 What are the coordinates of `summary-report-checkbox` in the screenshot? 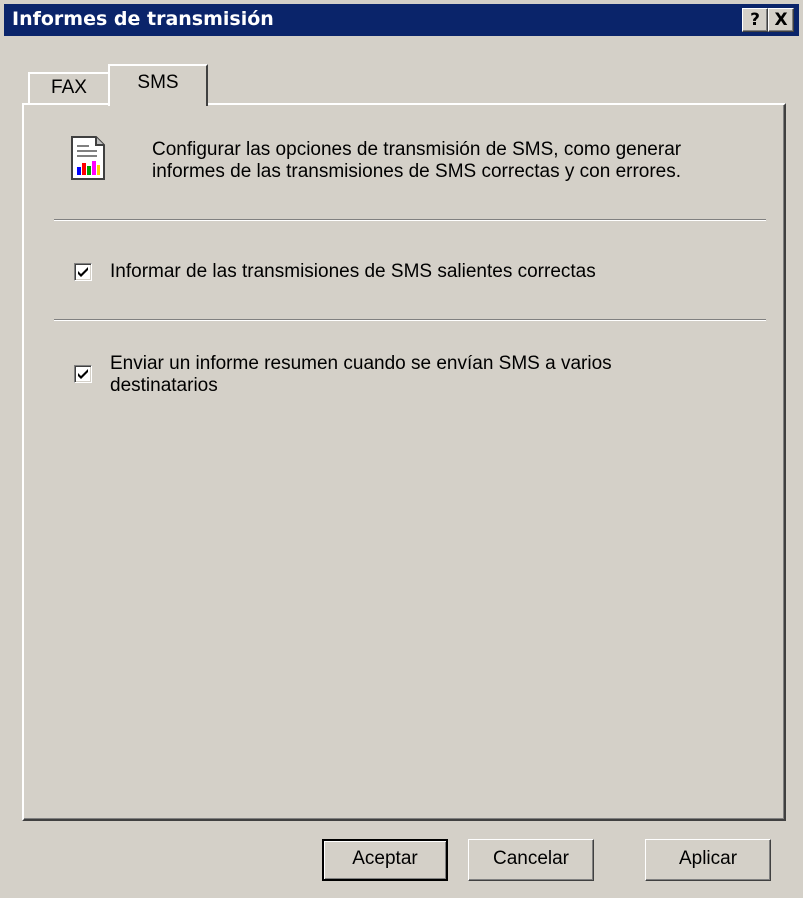 It's located at (83, 374).